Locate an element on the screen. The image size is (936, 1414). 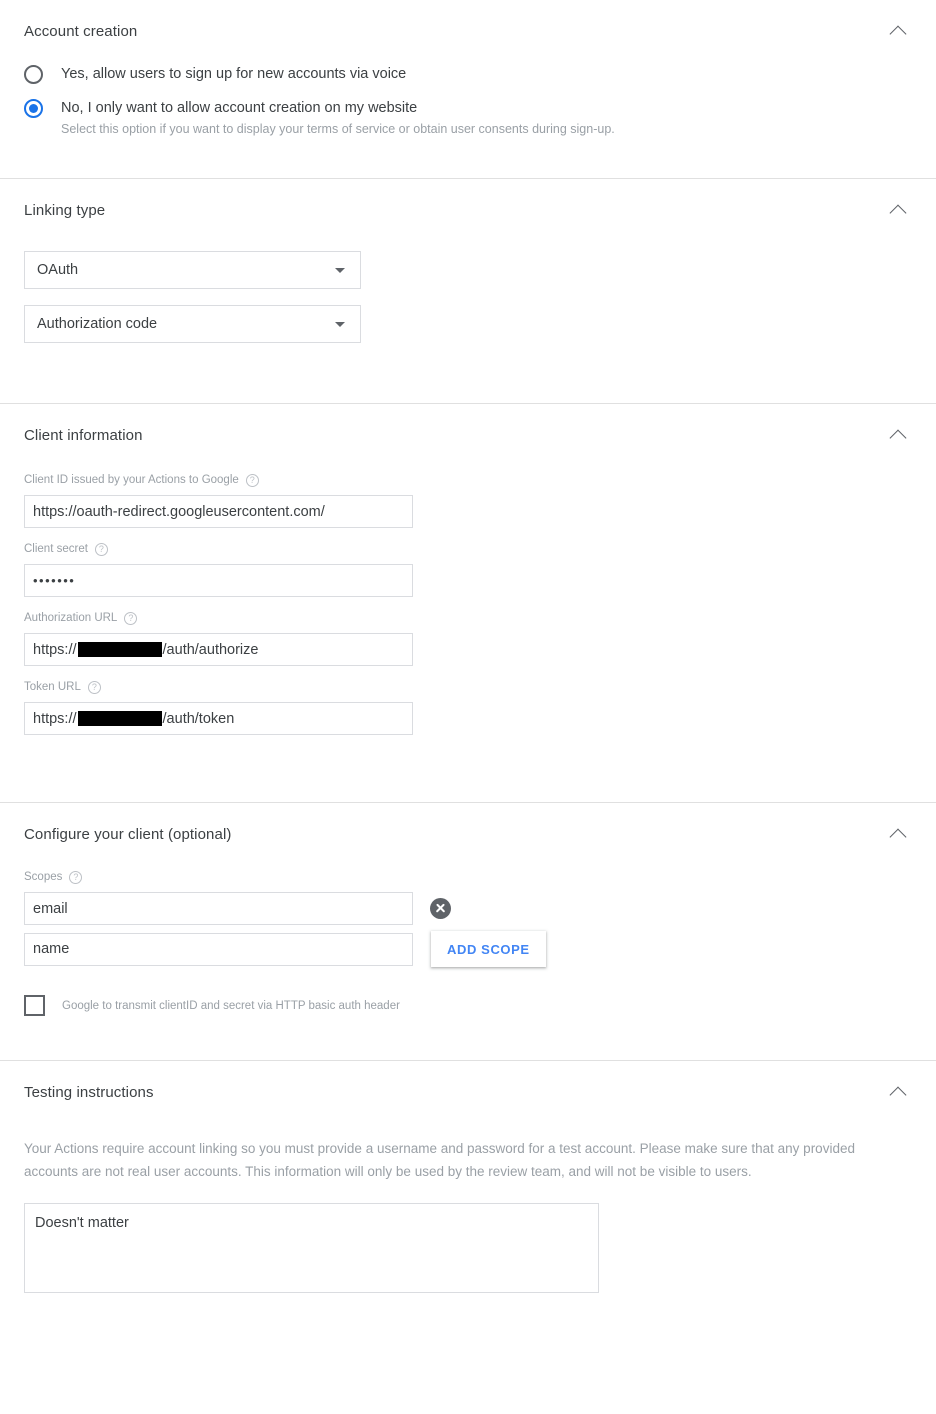
section-title: Configure your client (optional) is located at coordinates (128, 834).